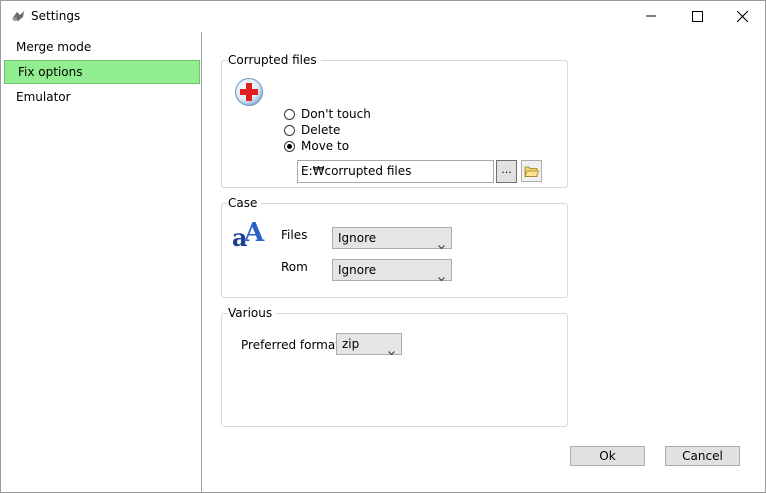 The width and height of the screenshot is (766, 493). I want to click on minimize-icon, so click(651, 16).